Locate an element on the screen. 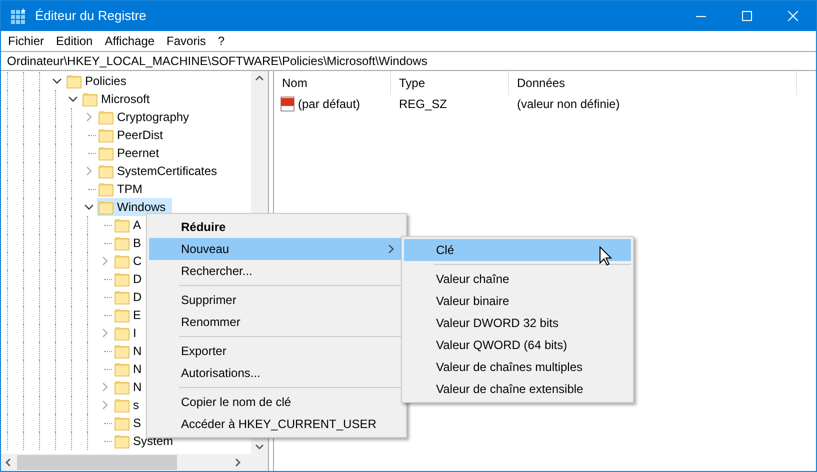 Image resolution: width=817 pixels, height=472 pixels. tree-item: C is located at coordinates (130, 261).